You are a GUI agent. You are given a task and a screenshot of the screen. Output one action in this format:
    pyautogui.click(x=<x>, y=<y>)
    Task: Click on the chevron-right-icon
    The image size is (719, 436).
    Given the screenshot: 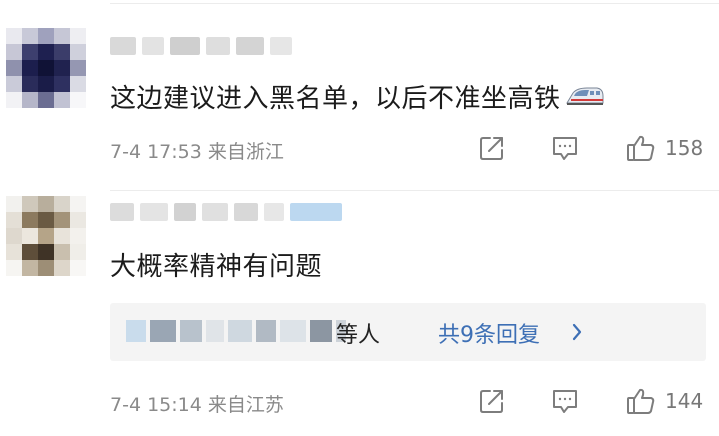 What is the action you would take?
    pyautogui.click(x=577, y=332)
    